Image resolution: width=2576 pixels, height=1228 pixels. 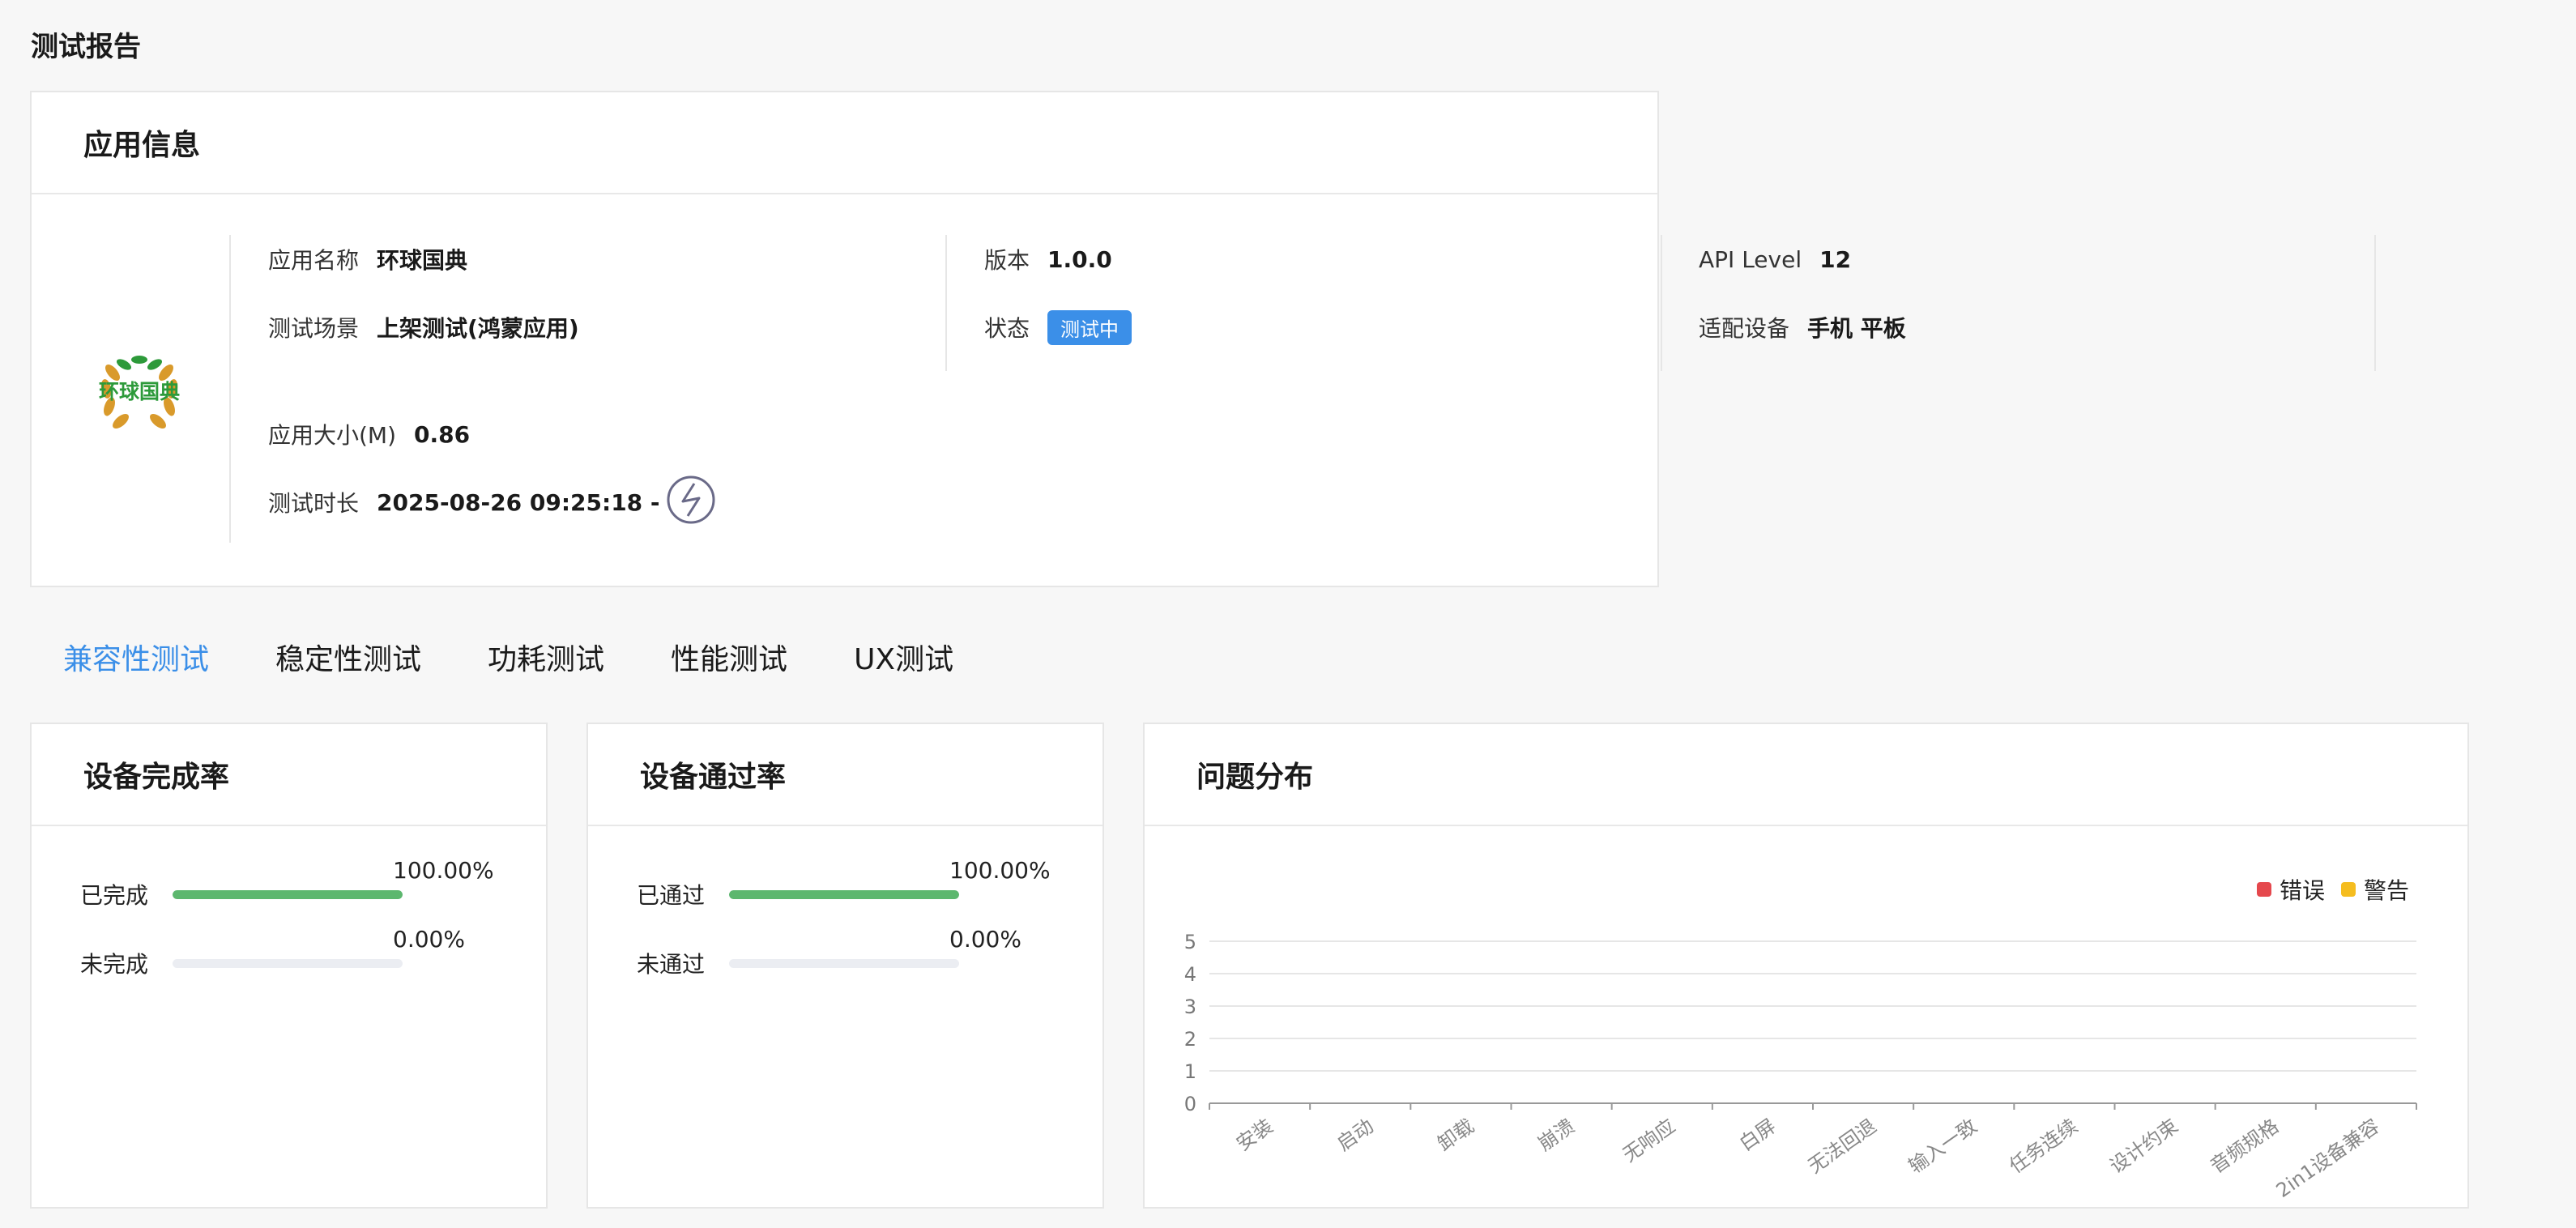 I want to click on loading-icon, so click(x=691, y=502).